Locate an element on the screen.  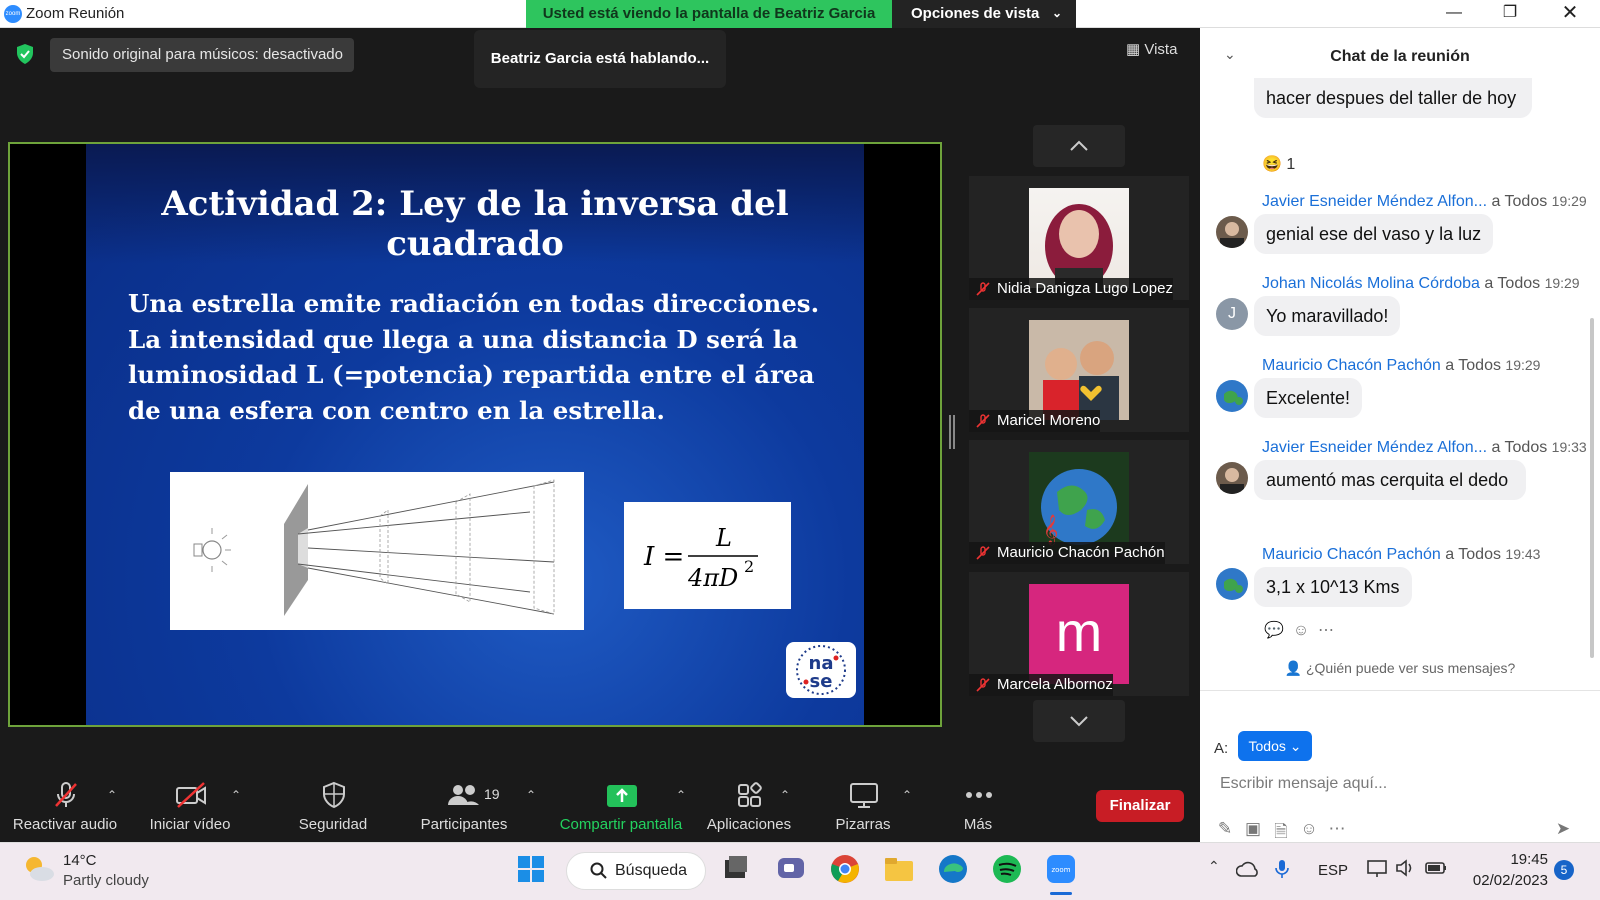
screenshot-icon: ▣ is located at coordinates (1253, 830).